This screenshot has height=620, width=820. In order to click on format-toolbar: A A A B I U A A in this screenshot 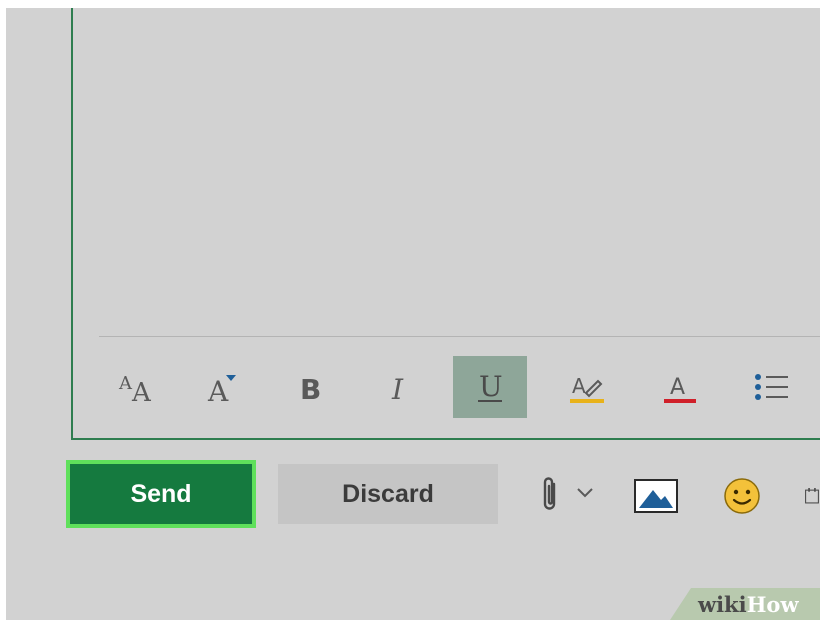, I will do `click(461, 387)`.